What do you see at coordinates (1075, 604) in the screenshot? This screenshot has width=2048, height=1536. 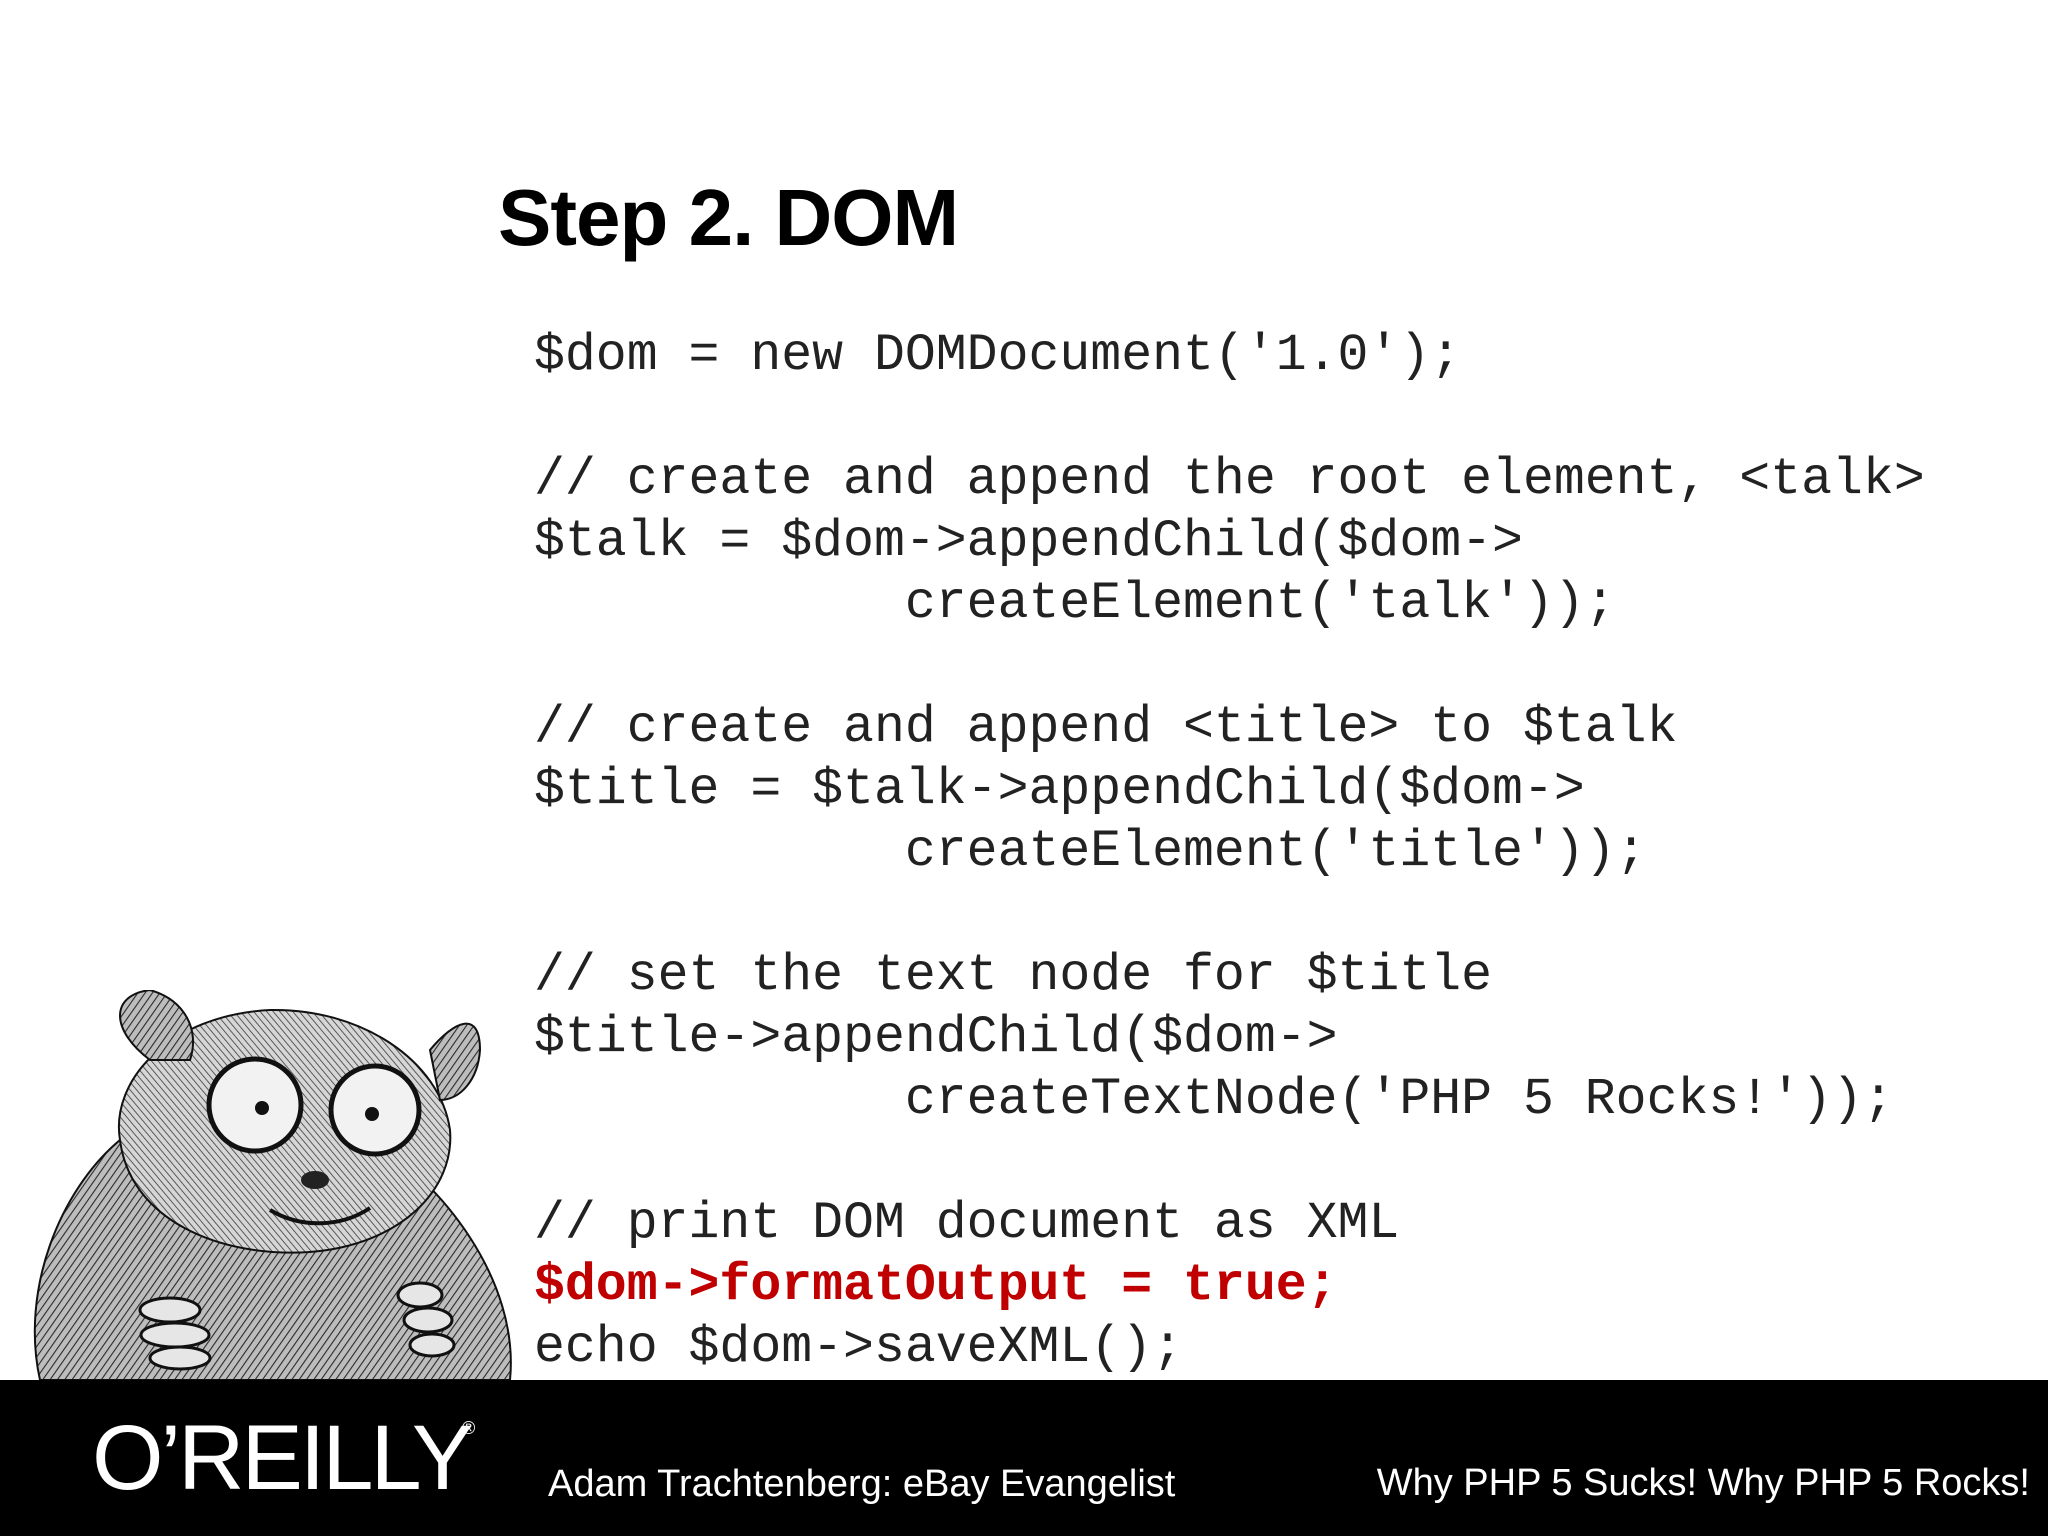 I see `code-line: createElement('talk'));` at bounding box center [1075, 604].